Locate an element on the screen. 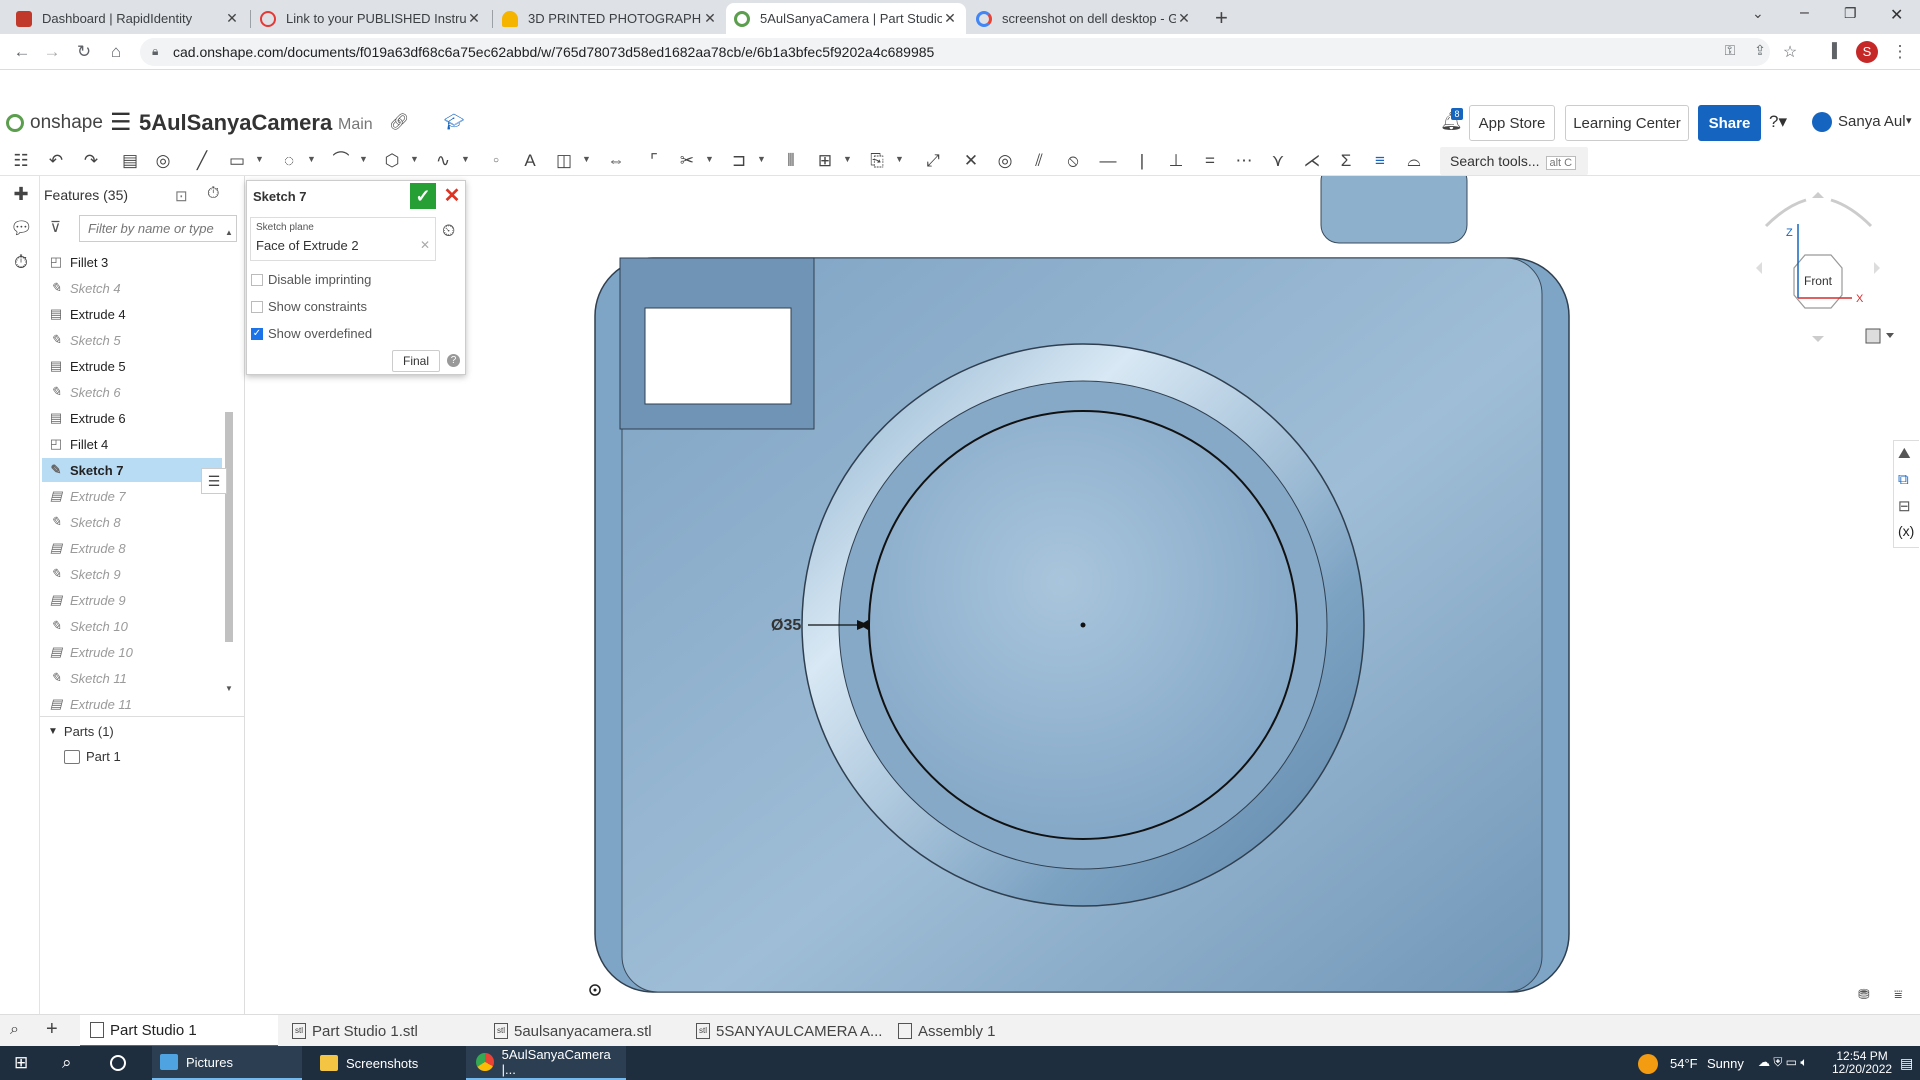 The height and width of the screenshot is (1080, 1920). parts-panel-icon: ⧉ is located at coordinates (1903, 479).